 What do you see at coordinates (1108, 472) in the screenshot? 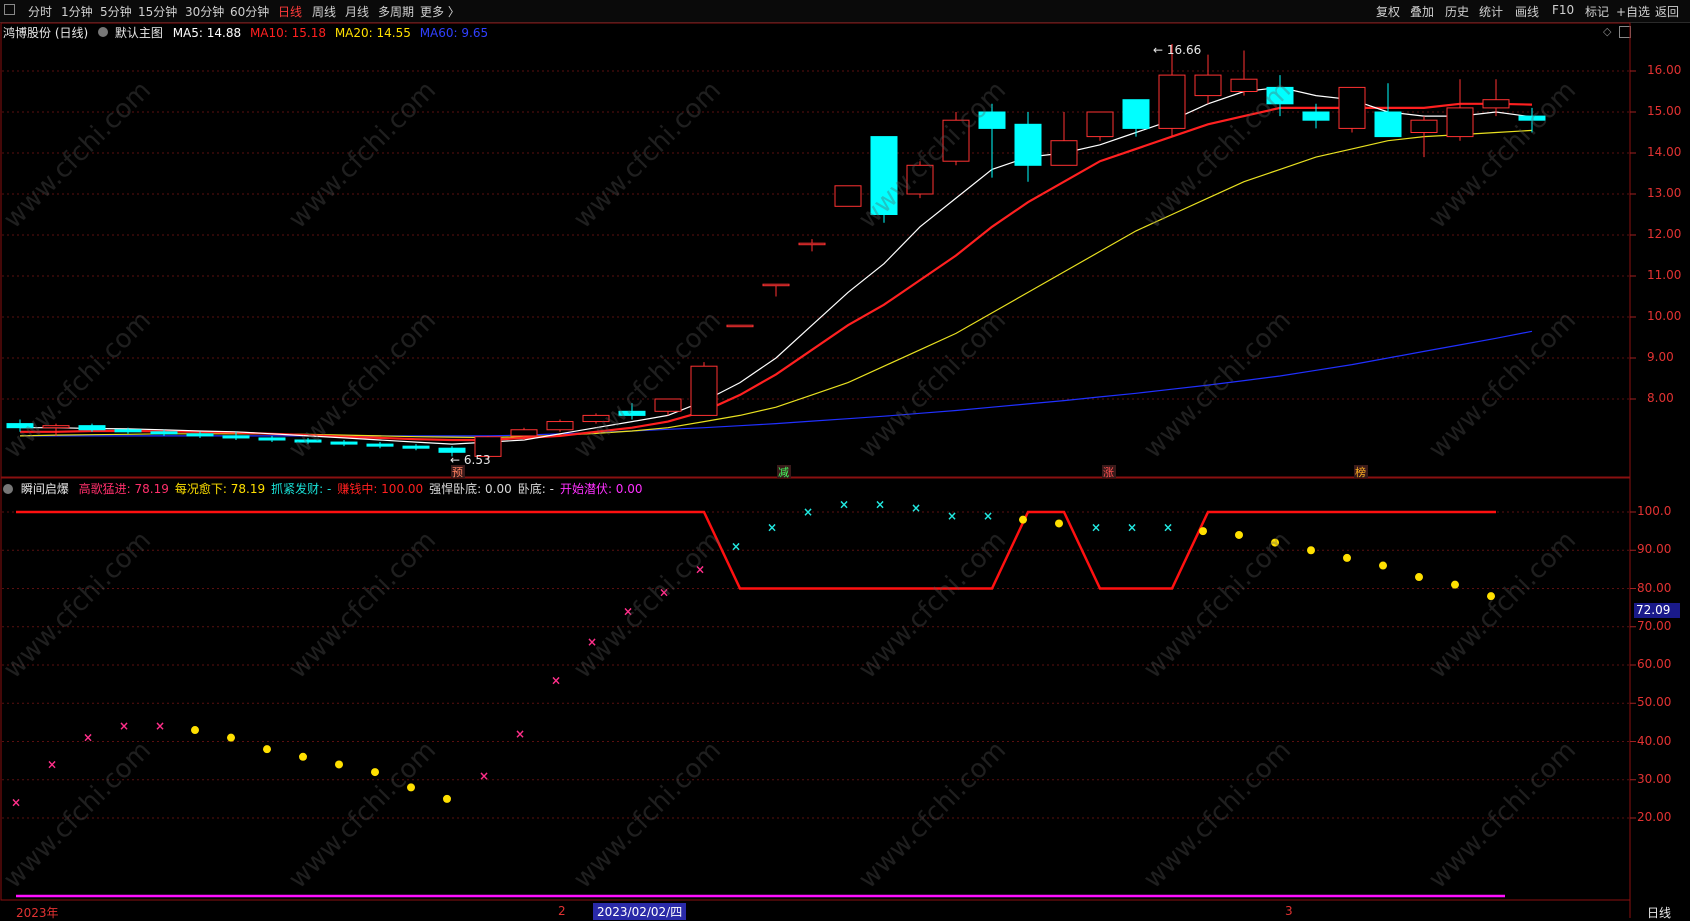
I see `signal-label: 涨` at bounding box center [1108, 472].